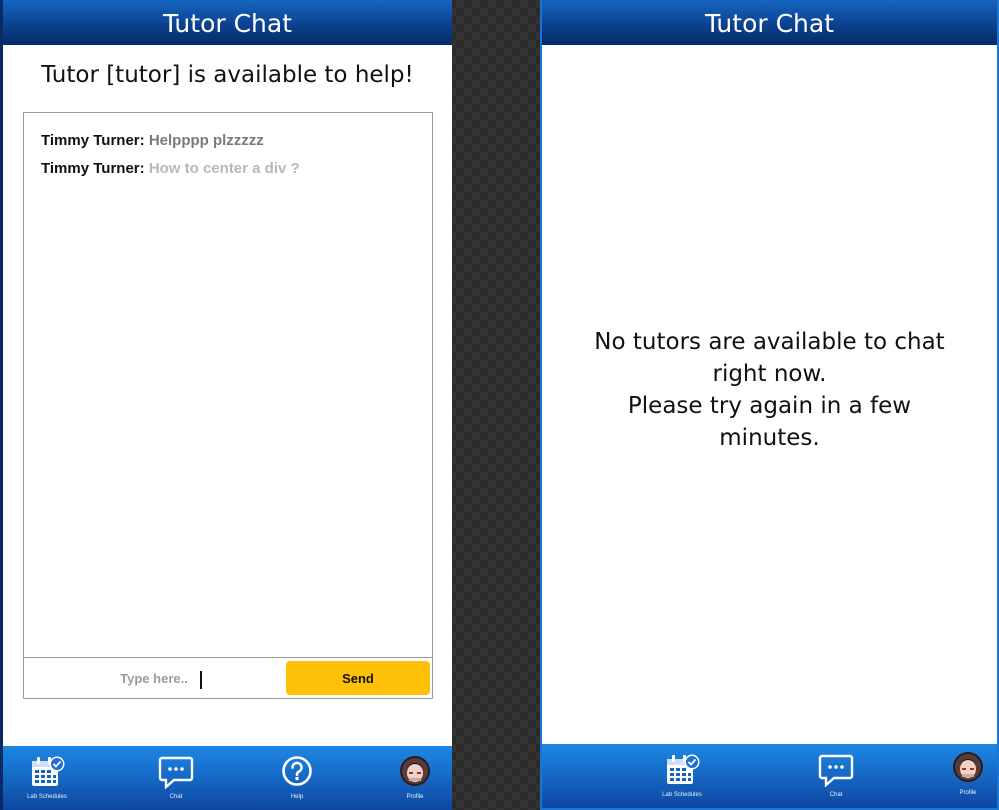  Describe the element at coordinates (206, 140) in the screenshot. I see `message-text: Helpppp plzzzzz` at that location.